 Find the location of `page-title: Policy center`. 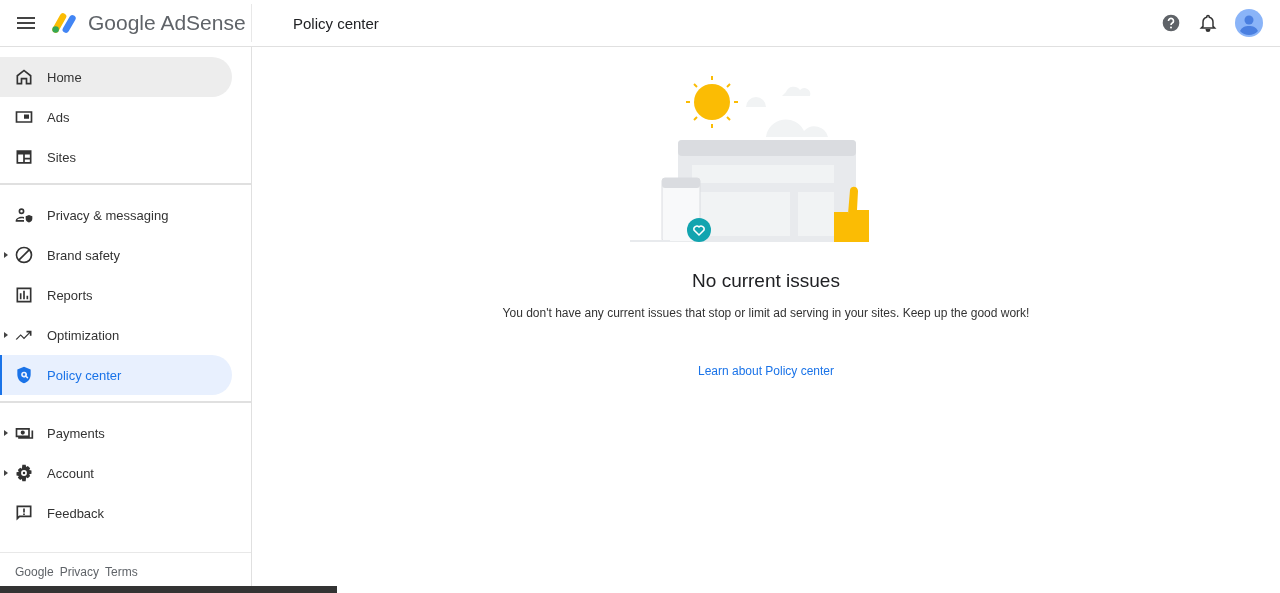

page-title: Policy center is located at coordinates (336, 23).